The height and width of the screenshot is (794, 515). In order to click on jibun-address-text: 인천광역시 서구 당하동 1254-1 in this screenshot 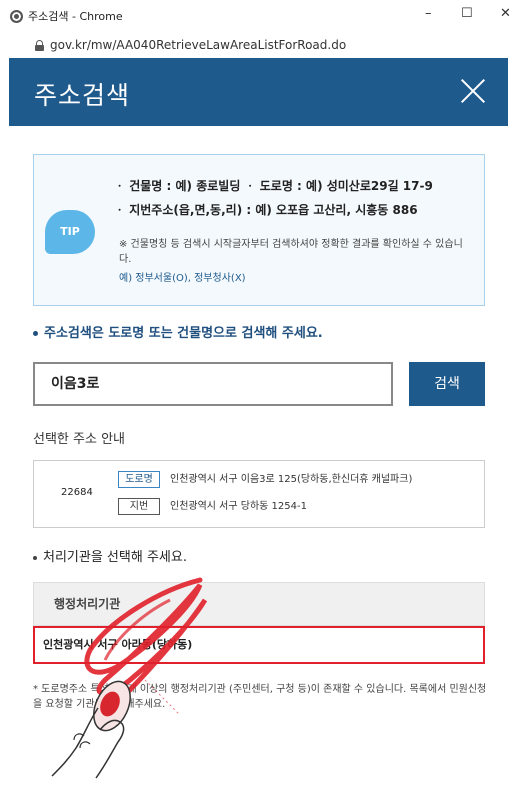, I will do `click(238, 506)`.